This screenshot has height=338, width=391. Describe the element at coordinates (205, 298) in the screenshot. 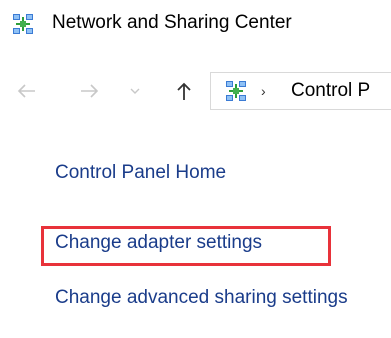

I see `change-advanced-sharing-settings-link: Change advanced sharing settings` at that location.